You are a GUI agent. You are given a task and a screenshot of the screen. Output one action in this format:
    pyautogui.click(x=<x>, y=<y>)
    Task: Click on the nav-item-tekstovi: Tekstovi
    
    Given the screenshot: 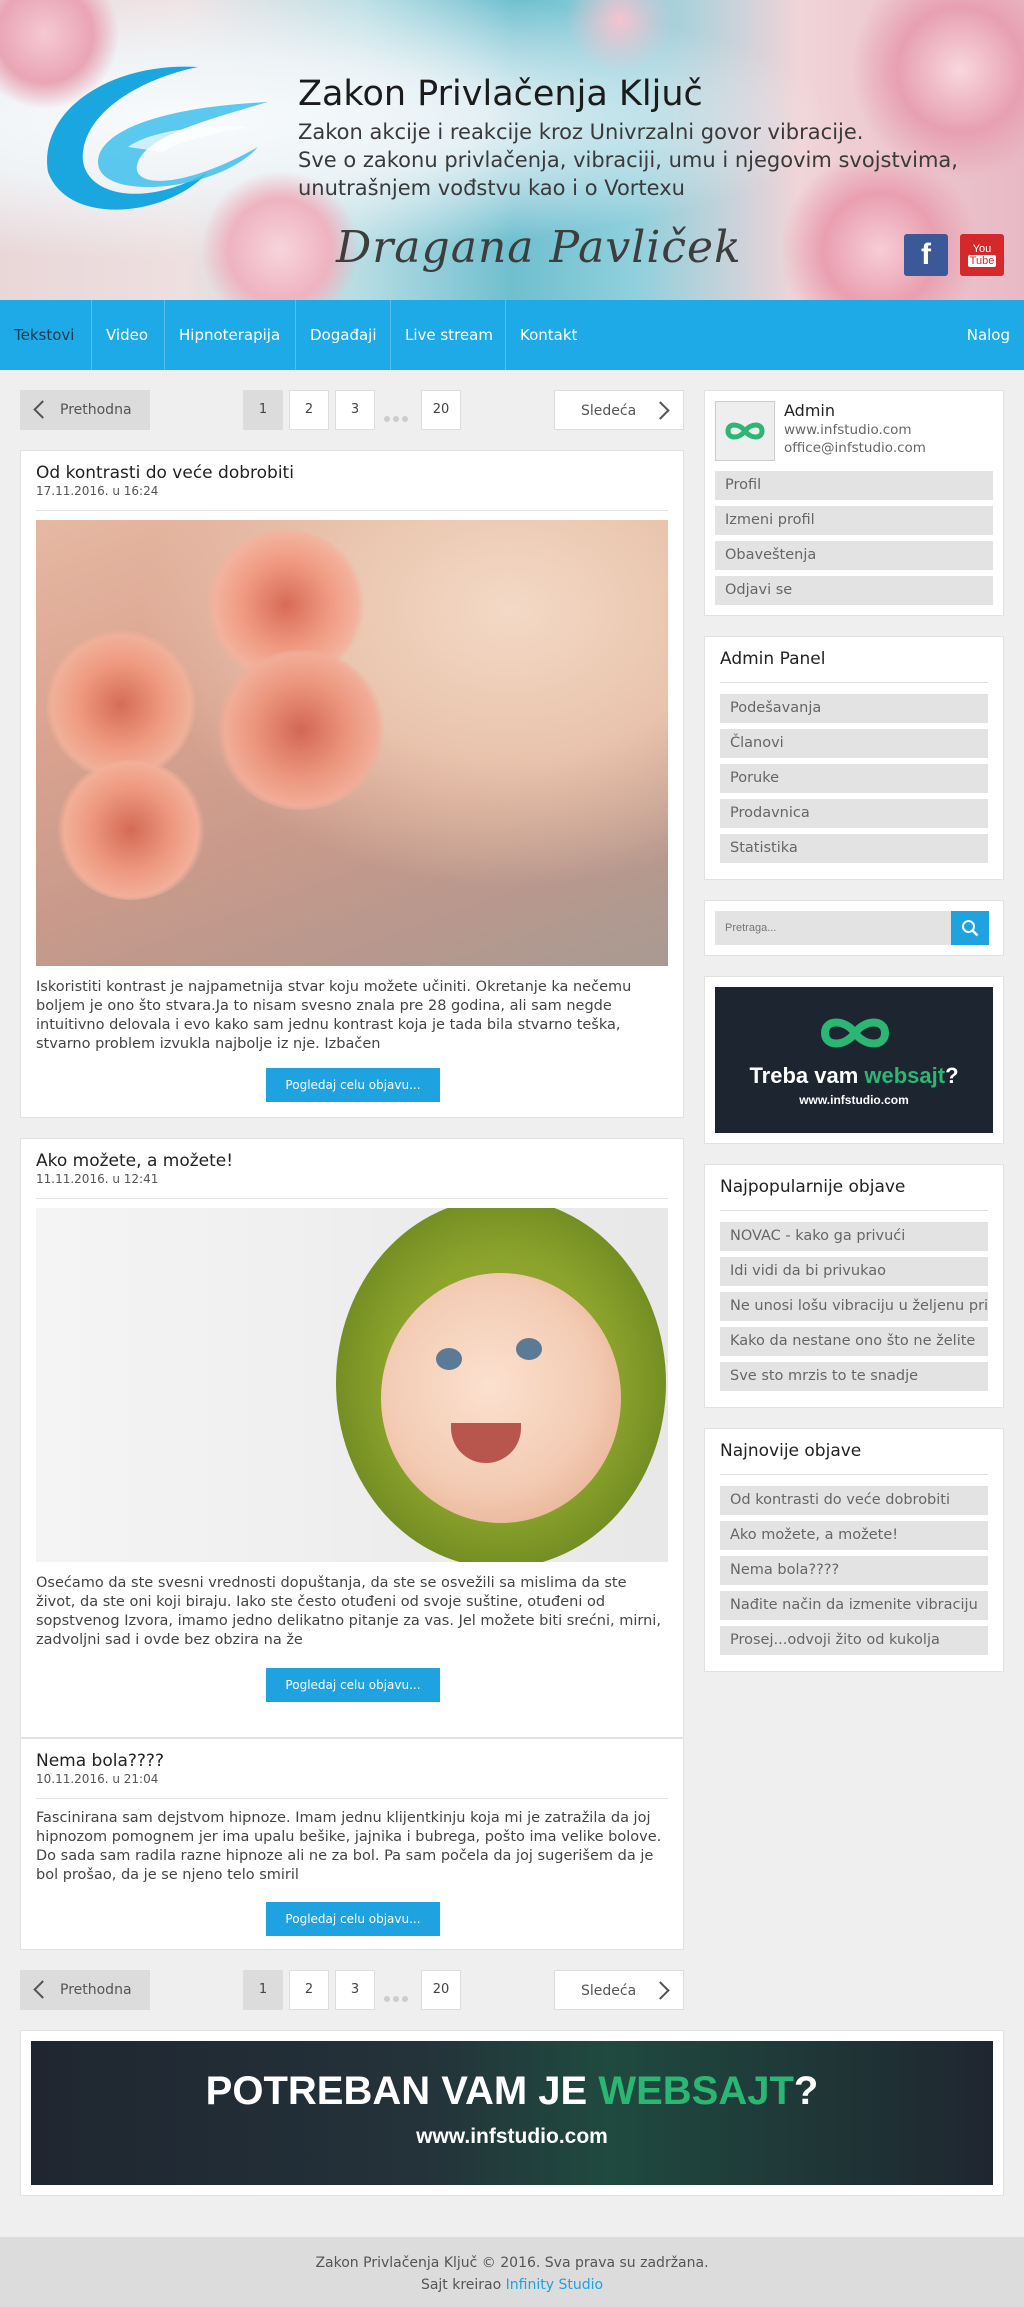 What is the action you would take?
    pyautogui.click(x=44, y=335)
    